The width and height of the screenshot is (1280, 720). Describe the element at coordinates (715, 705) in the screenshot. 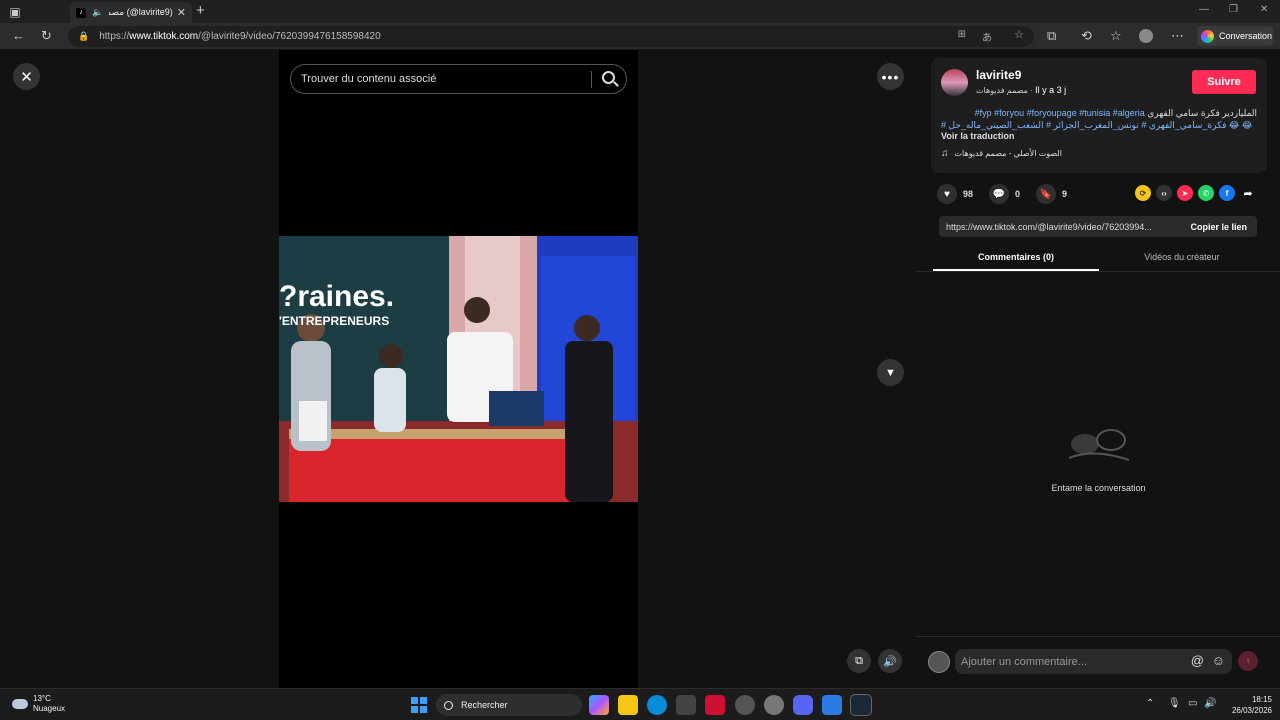

I see `acrobat-icon` at that location.